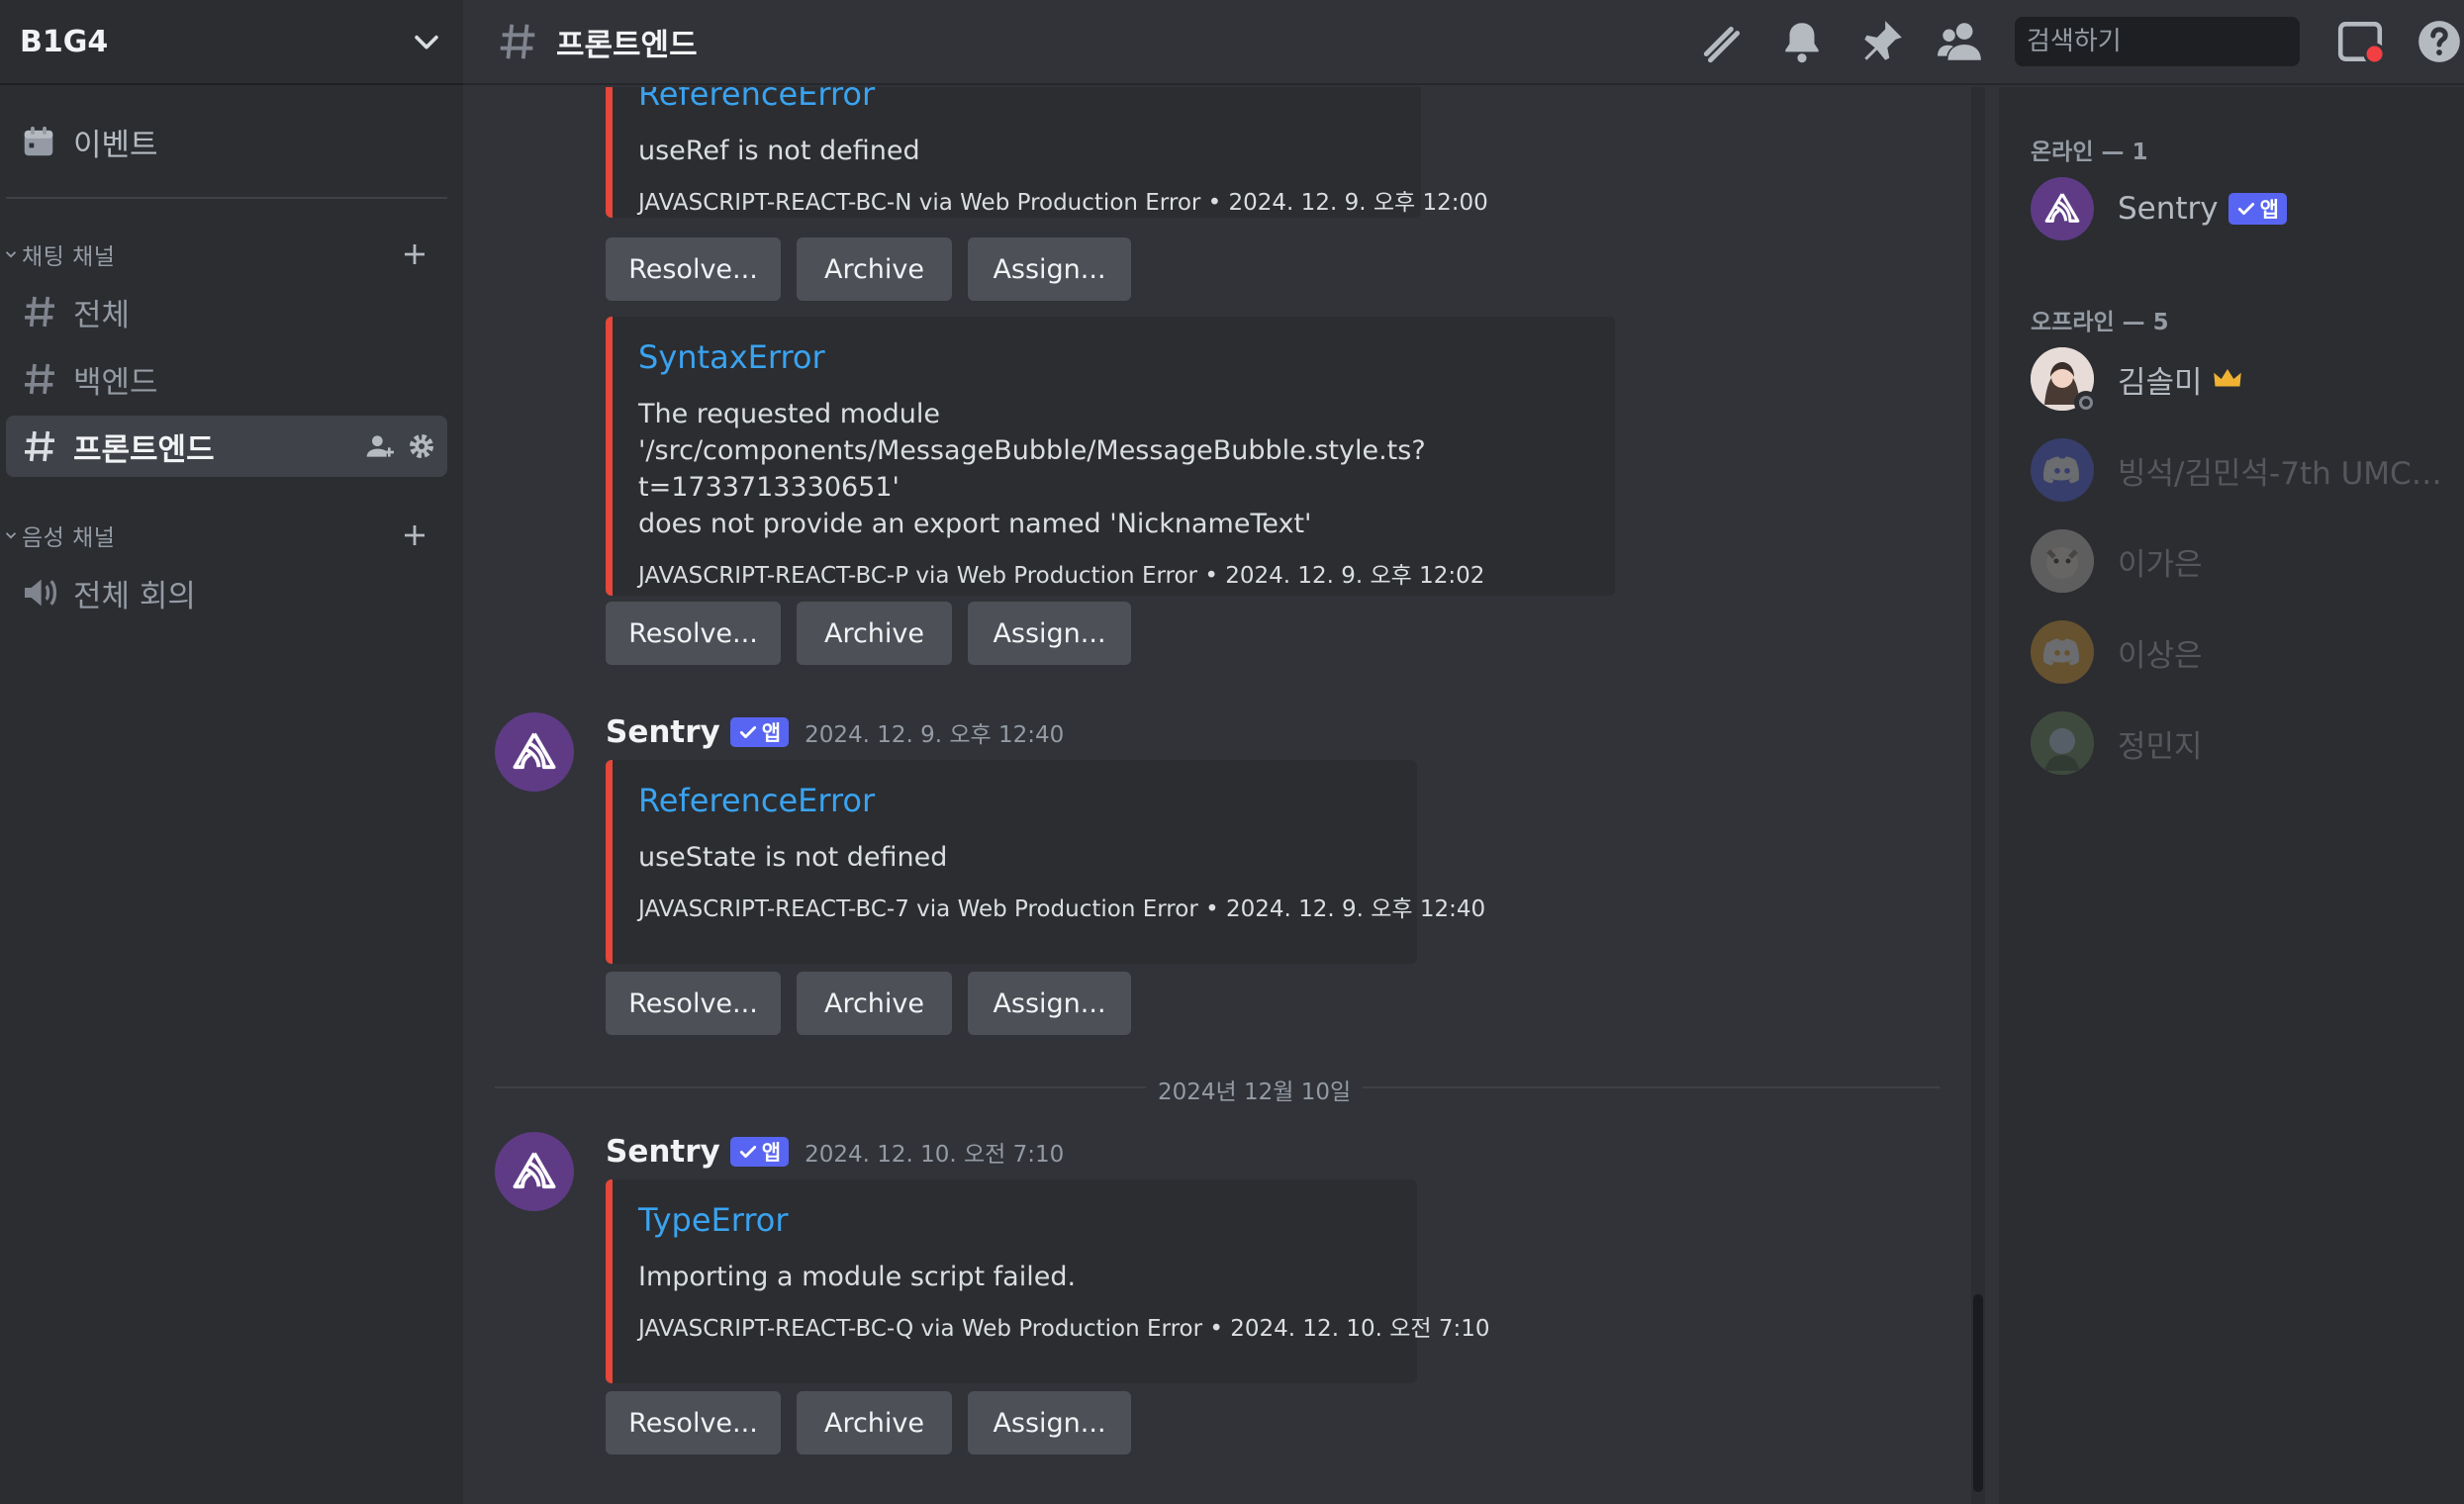 The width and height of the screenshot is (2464, 1504). What do you see at coordinates (2160, 564) in the screenshot?
I see `member-name: 이가은` at bounding box center [2160, 564].